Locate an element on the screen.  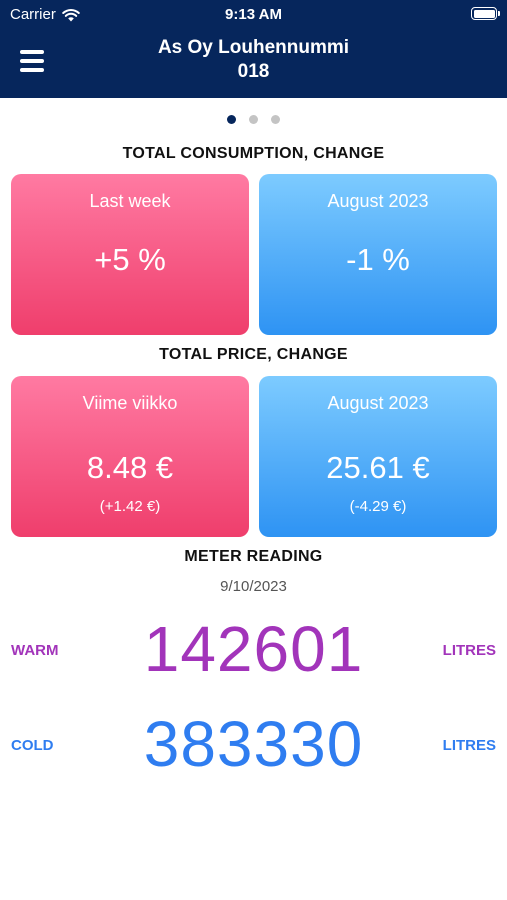
consumption-month-value: -1 % is located at coordinates (378, 259).